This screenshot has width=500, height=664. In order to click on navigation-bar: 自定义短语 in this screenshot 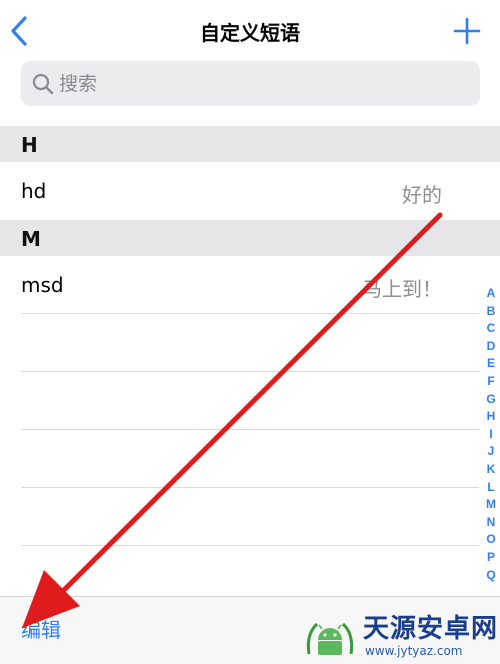, I will do `click(250, 30)`.